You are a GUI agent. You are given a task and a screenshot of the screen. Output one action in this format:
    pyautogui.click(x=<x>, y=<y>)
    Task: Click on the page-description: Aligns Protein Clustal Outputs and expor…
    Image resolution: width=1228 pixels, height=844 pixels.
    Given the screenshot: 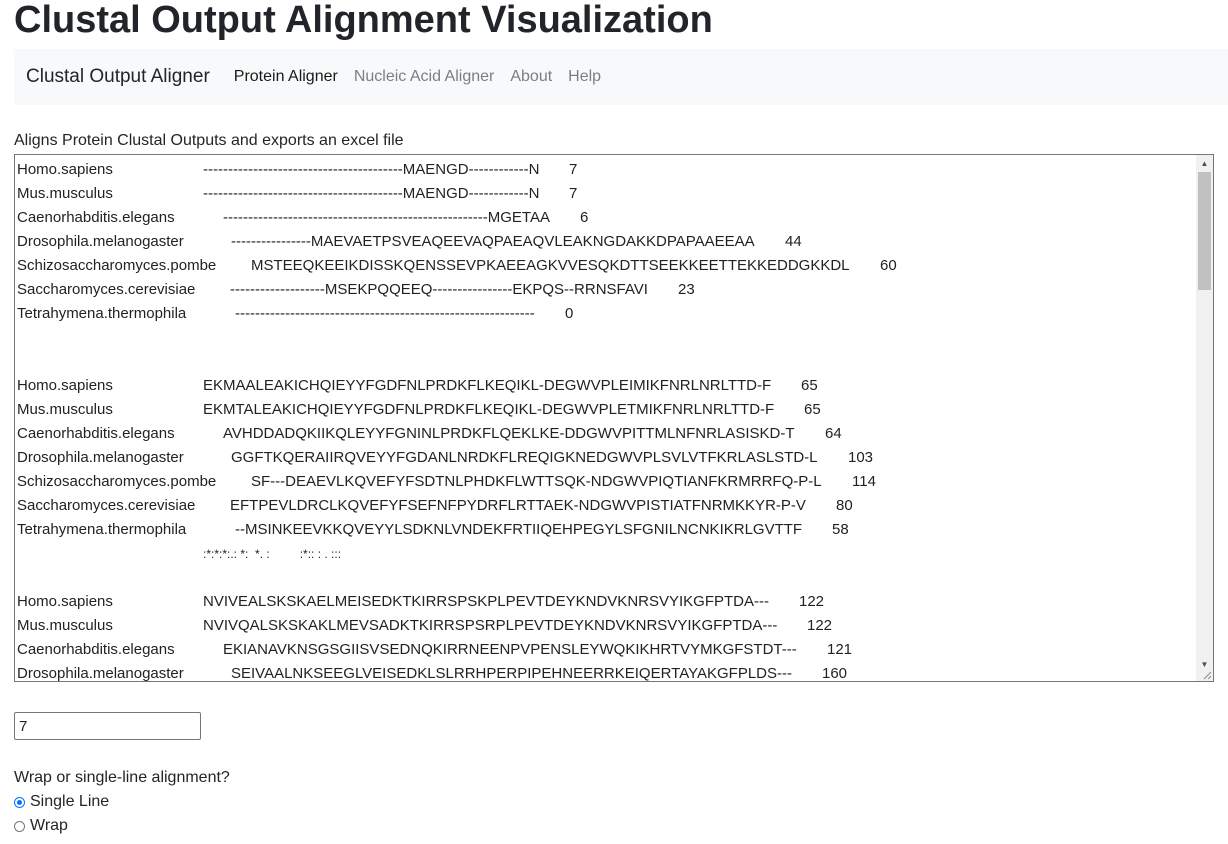 What is the action you would take?
    pyautogui.click(x=209, y=140)
    